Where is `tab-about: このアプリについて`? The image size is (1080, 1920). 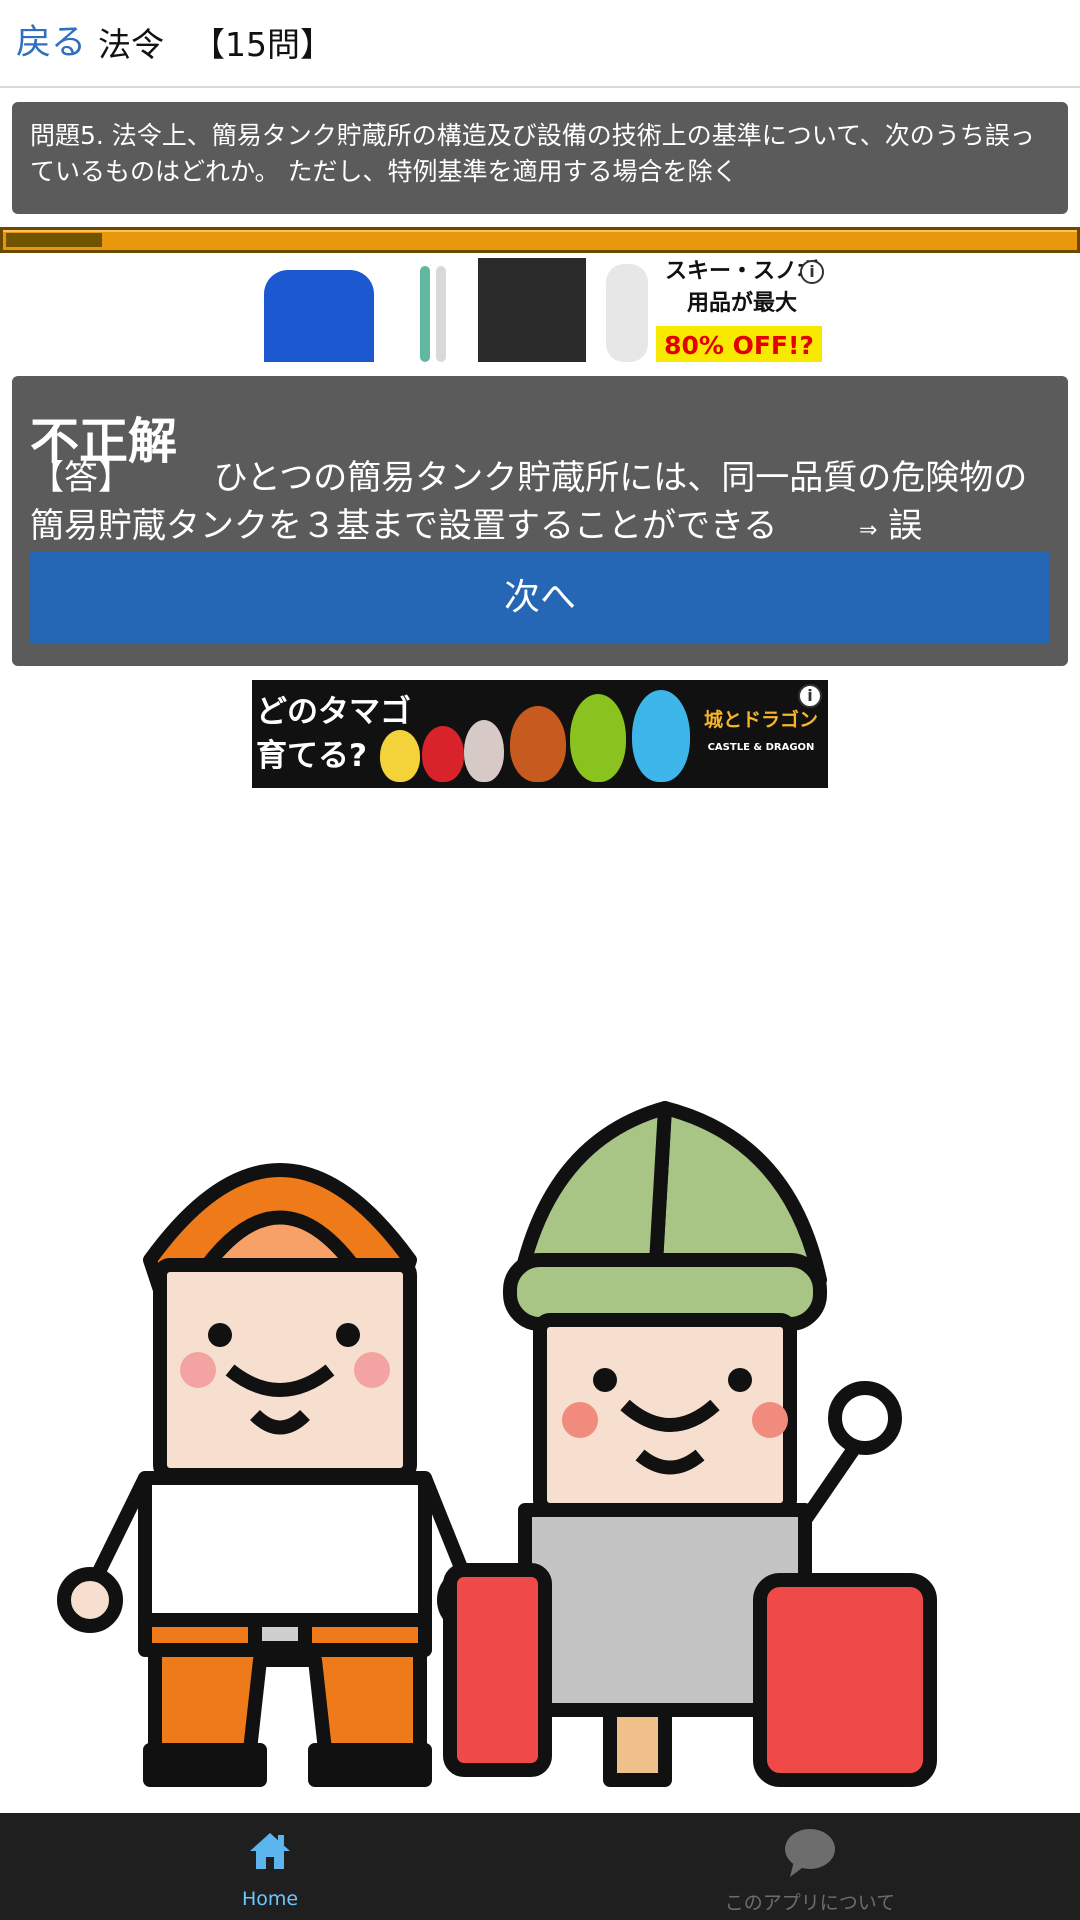
tab-about: このアプリについて is located at coordinates (810, 1866).